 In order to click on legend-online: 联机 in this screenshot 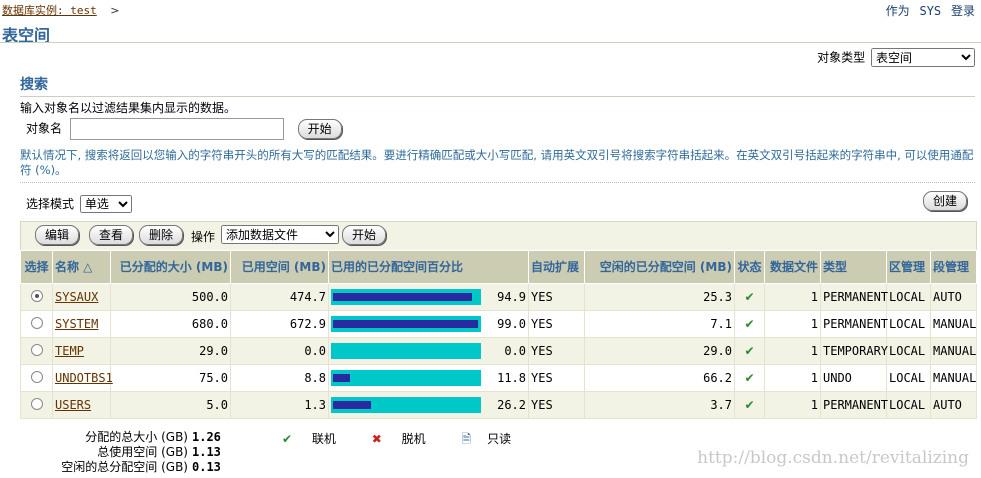, I will do `click(323, 439)`.